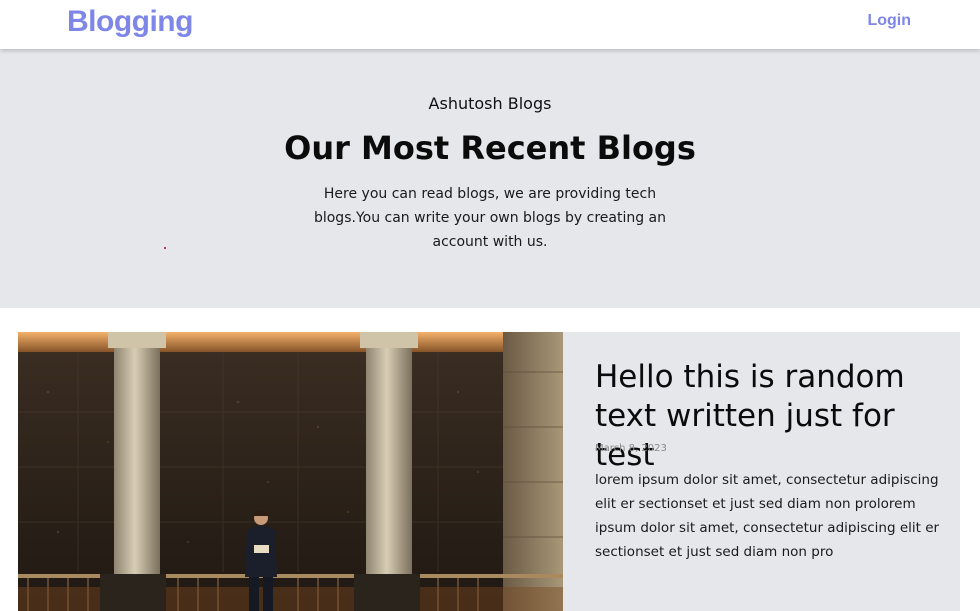  I want to click on login-link: Login, so click(889, 21).